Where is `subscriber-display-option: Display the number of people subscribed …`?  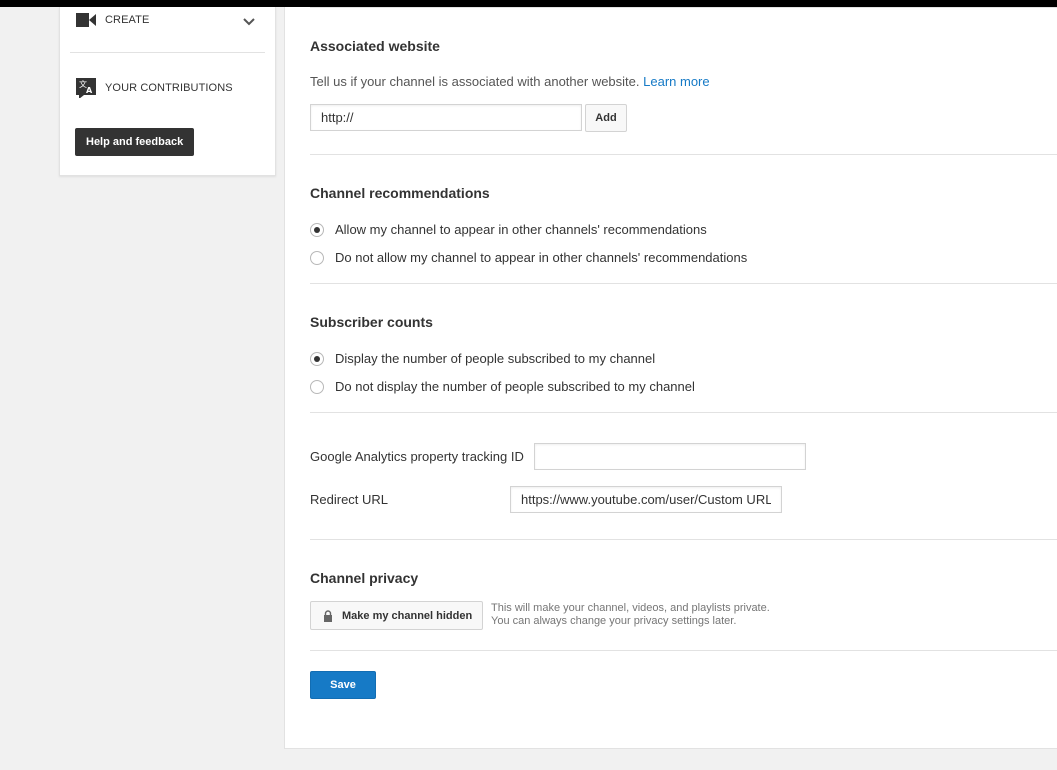 subscriber-display-option: Display the number of people subscribed … is located at coordinates (482, 358).